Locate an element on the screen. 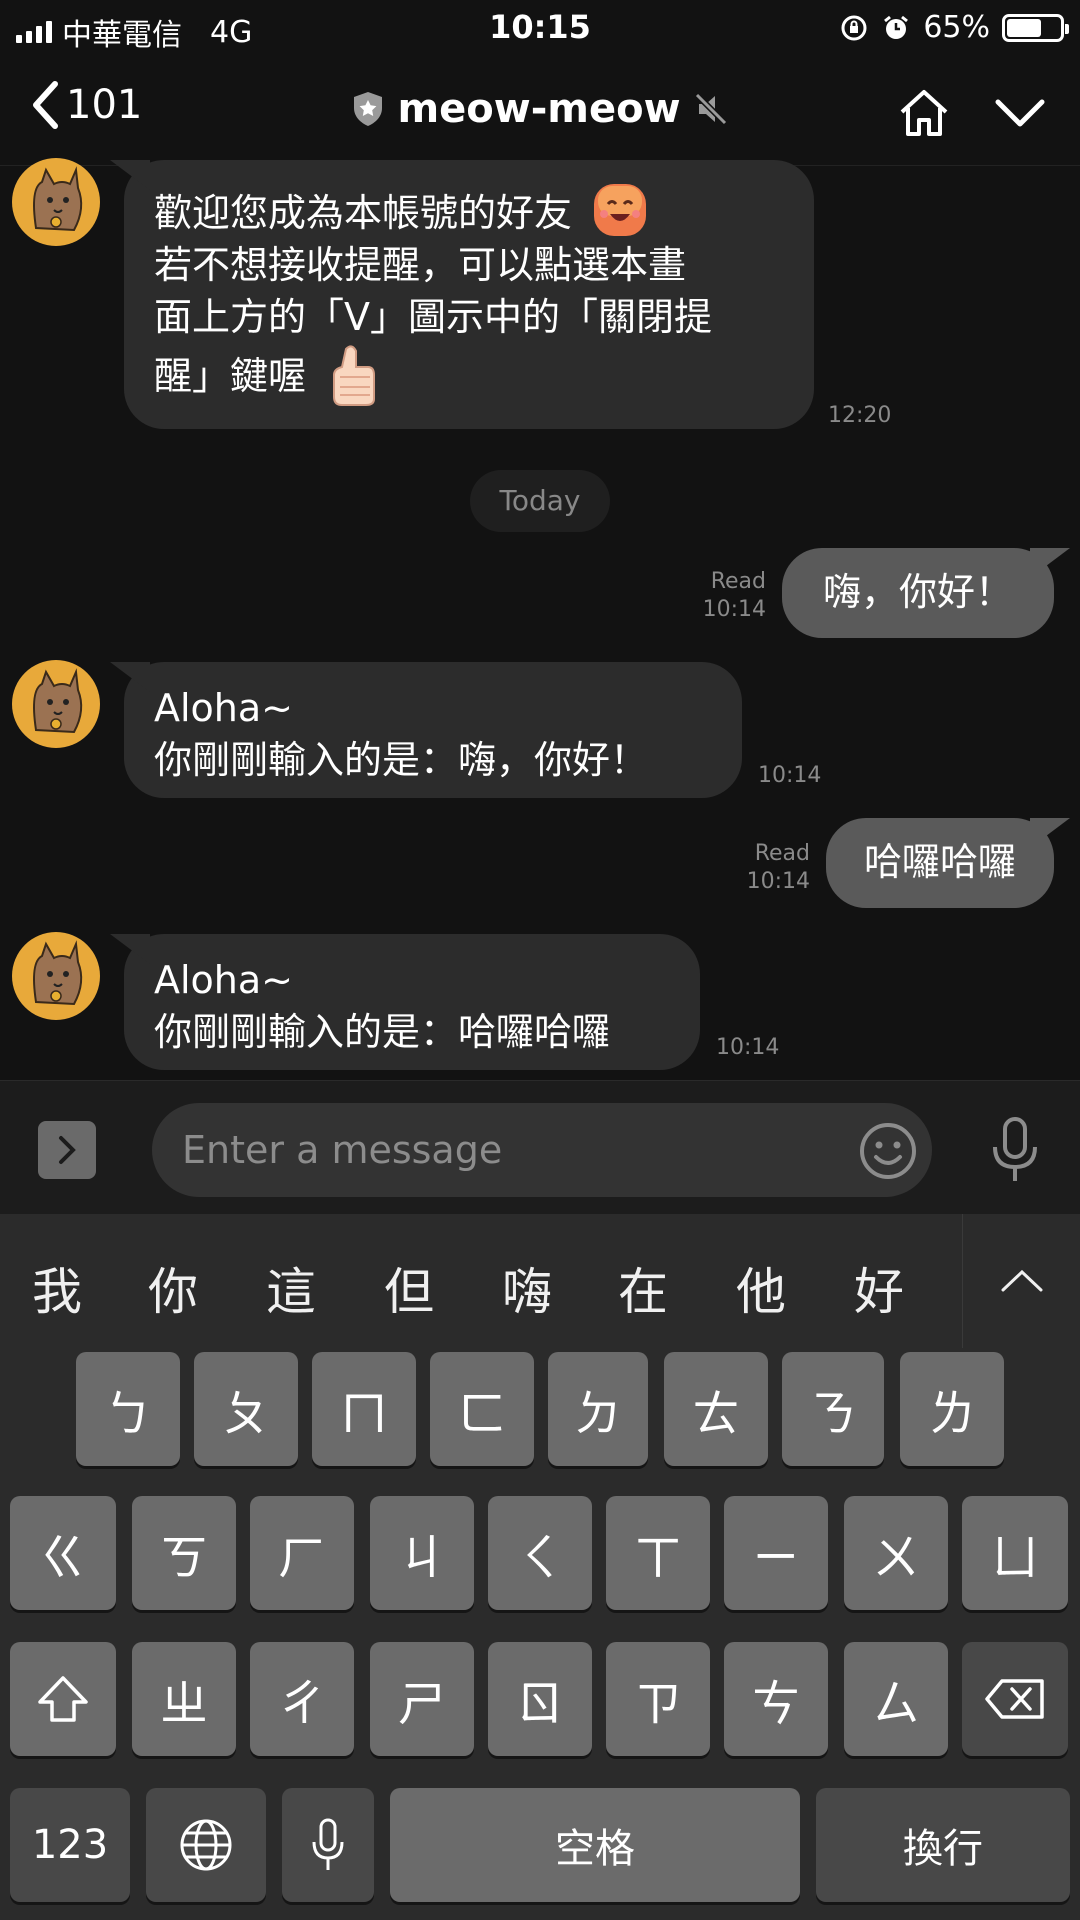 The image size is (1080, 1920). message-line: 你剛剛輸入的是：哈囉哈囉 is located at coordinates (382, 1032).